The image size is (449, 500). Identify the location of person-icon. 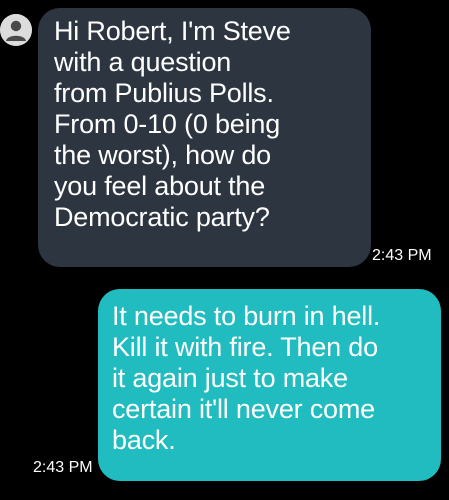
(16, 30).